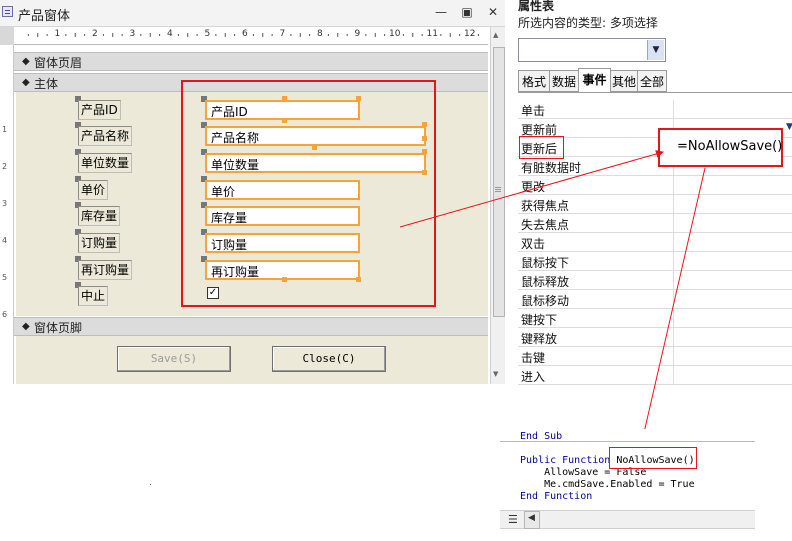  What do you see at coordinates (551, 168) in the screenshot?
I see `property-name: 有脏数据时` at bounding box center [551, 168].